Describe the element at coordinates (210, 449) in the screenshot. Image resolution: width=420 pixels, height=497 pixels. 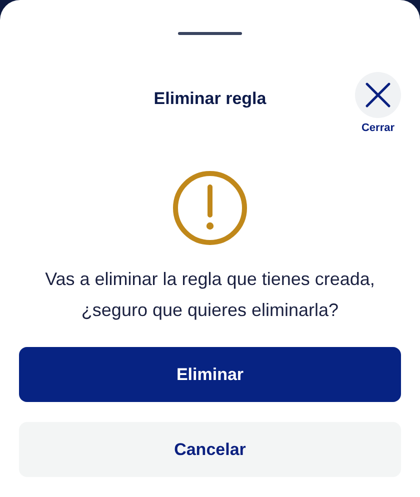
I see `cancel-button: Cancelar` at that location.